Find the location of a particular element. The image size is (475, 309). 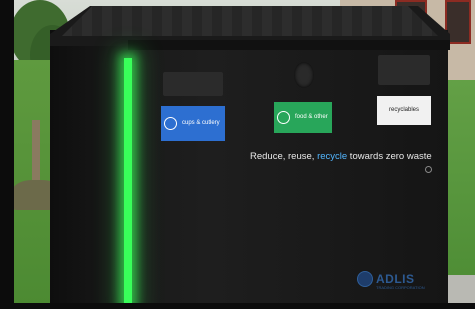

label-food-other-text: food & other is located at coordinates (311, 117).